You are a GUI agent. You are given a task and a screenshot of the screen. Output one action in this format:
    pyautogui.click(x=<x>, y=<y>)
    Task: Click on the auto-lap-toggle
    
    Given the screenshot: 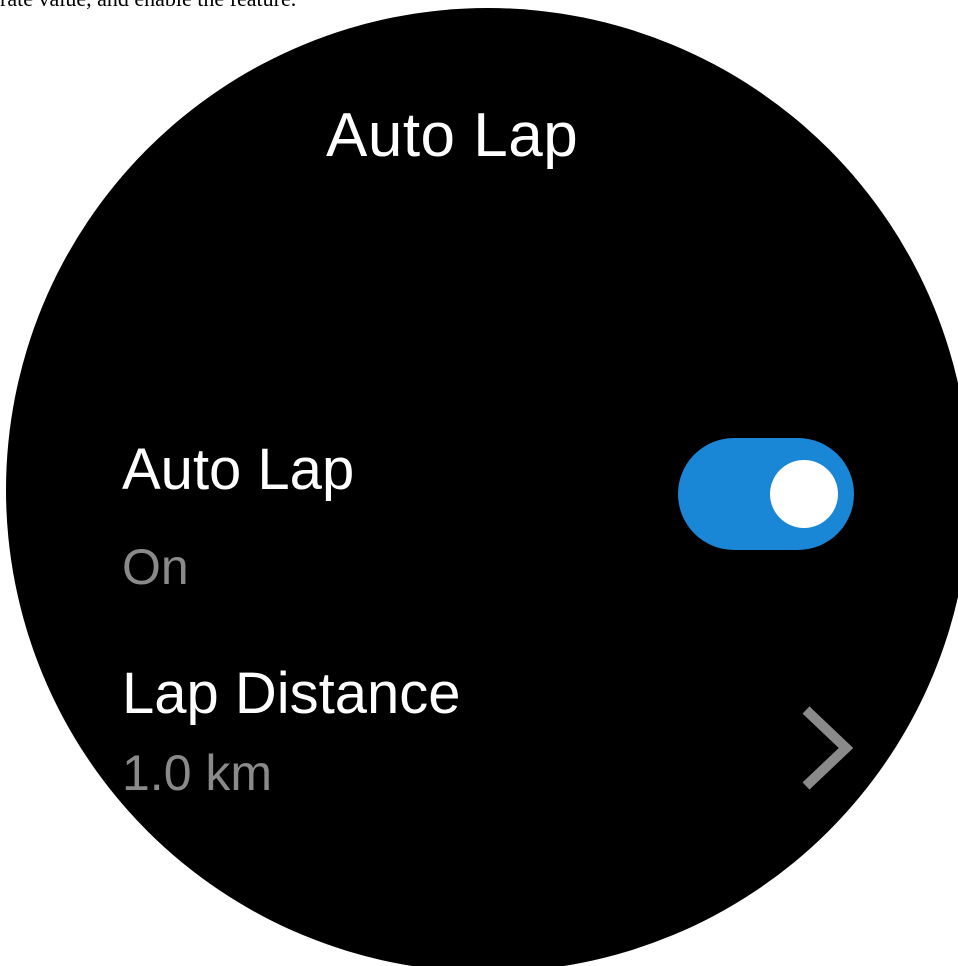 What is the action you would take?
    pyautogui.click(x=766, y=494)
    